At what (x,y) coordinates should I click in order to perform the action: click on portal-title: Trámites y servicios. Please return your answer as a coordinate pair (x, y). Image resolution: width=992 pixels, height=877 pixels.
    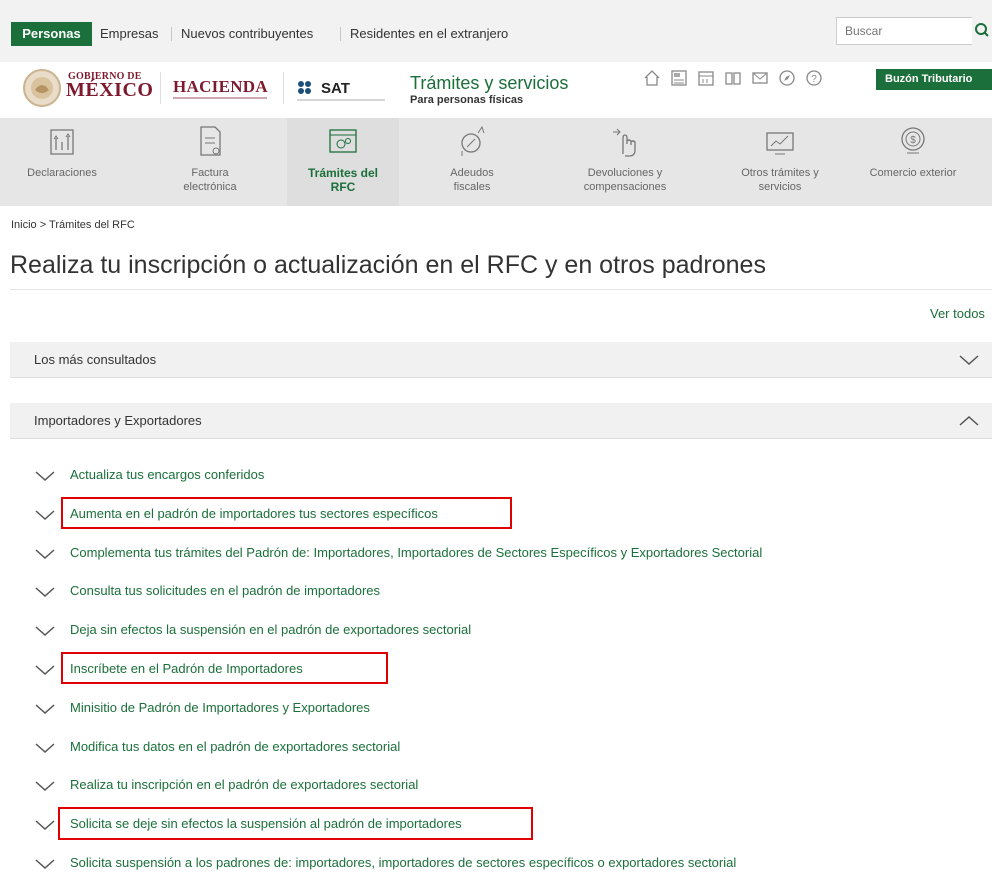
    Looking at the image, I should click on (489, 83).